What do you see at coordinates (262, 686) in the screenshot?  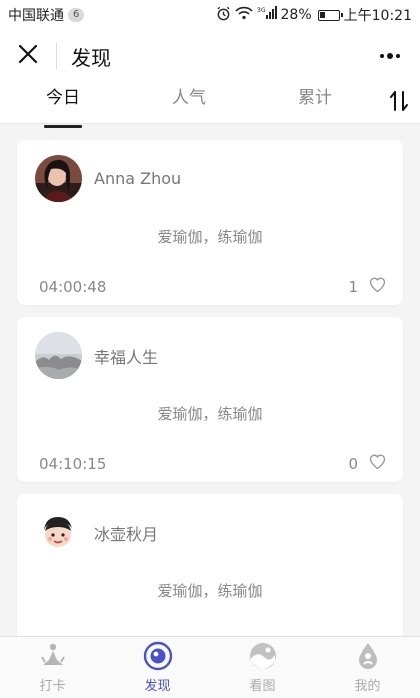 I see `bottom-tab-label: 看图` at bounding box center [262, 686].